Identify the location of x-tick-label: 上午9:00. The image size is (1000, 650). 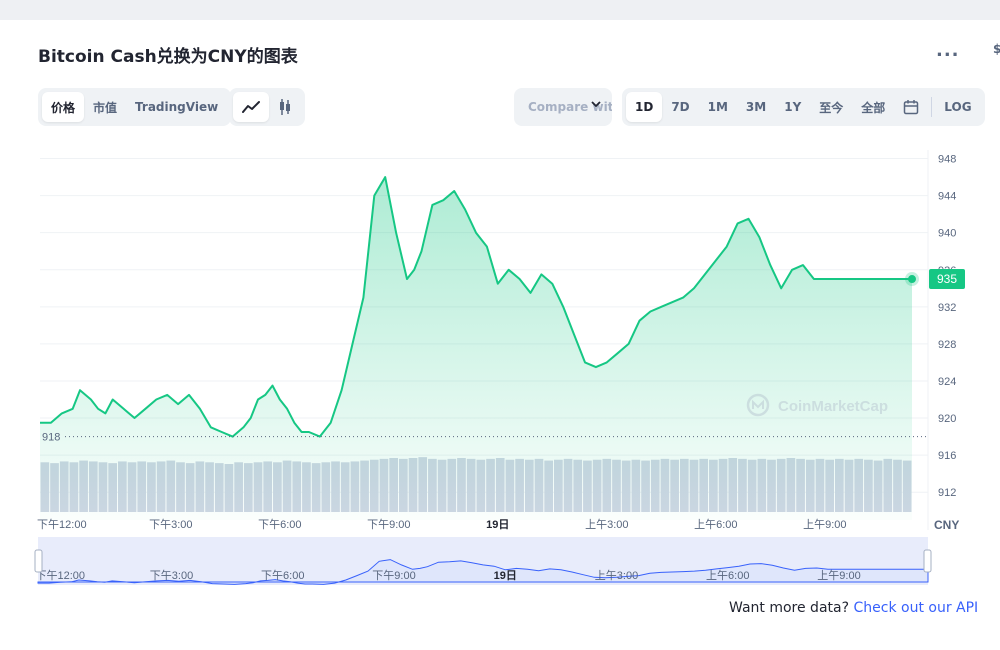
(824, 524).